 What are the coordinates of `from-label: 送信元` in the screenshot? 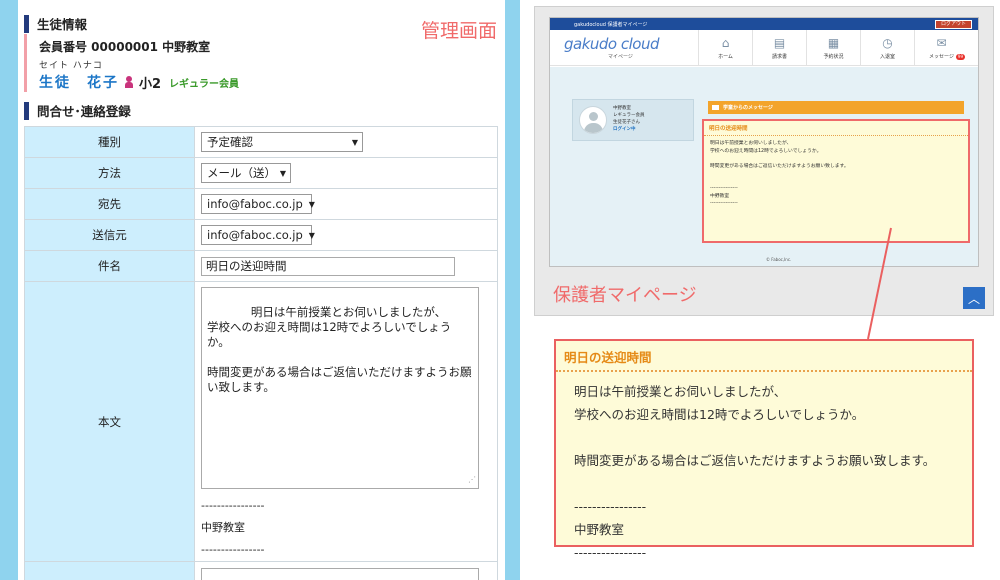 It's located at (109, 235).